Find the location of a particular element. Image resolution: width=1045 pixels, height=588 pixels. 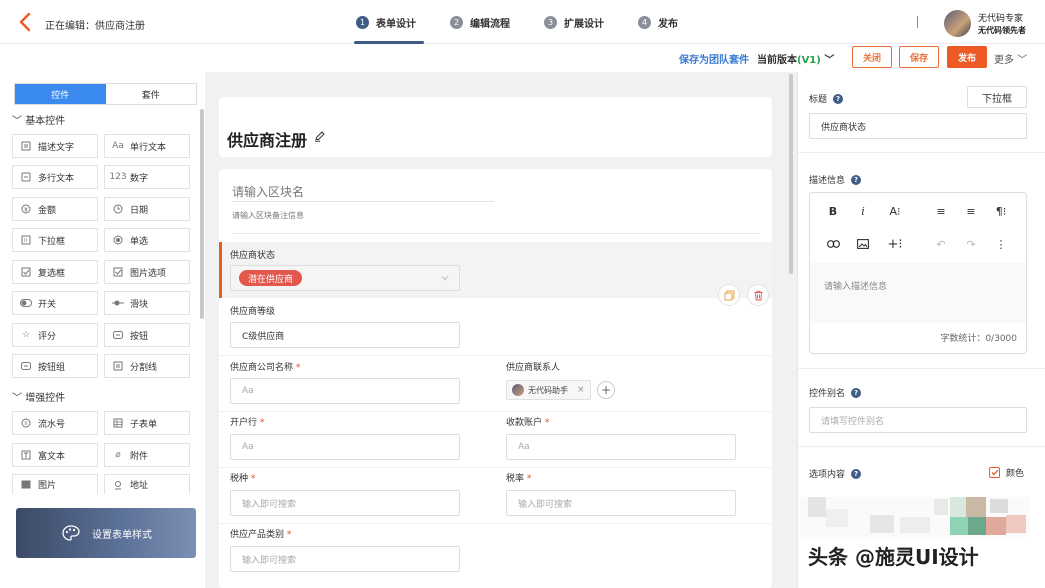

control-description-text: 描述文字 is located at coordinates (55, 146).